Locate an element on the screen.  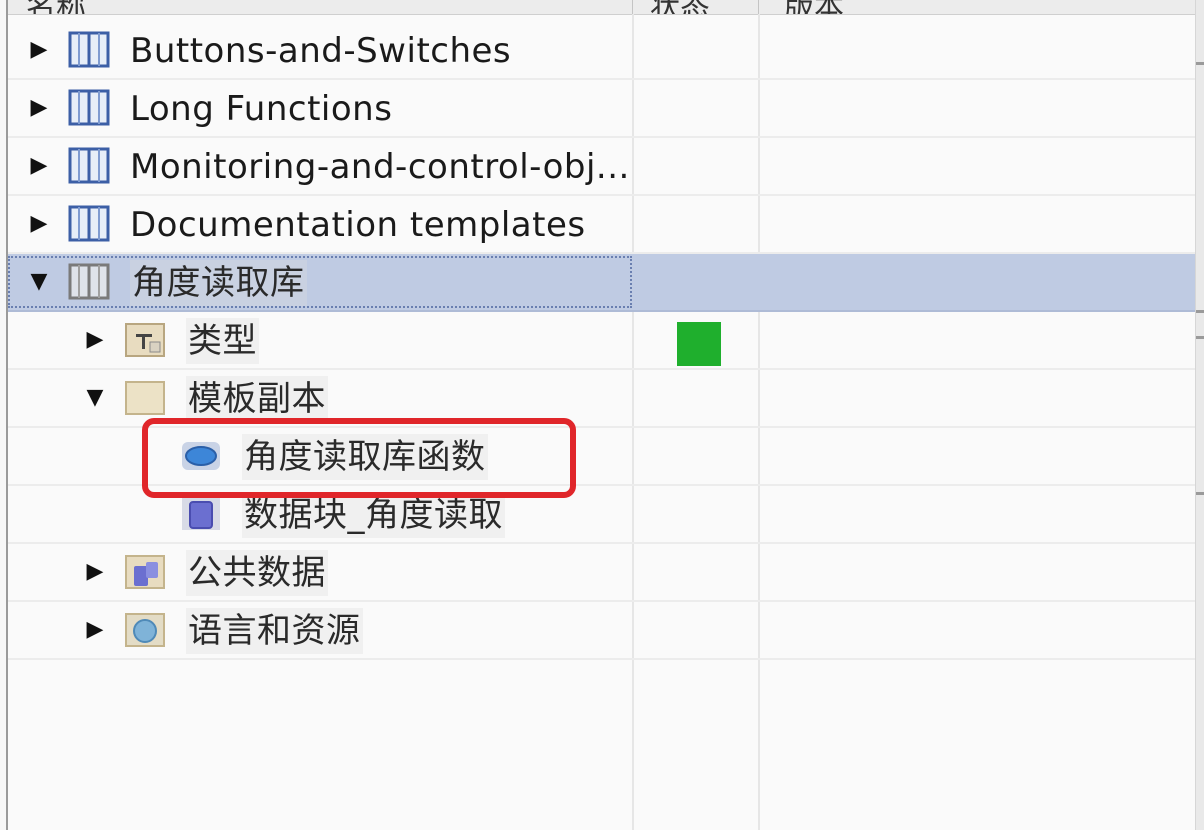
tree-row-common-data: ▶ 公共数据 is located at coordinates (603, 573).